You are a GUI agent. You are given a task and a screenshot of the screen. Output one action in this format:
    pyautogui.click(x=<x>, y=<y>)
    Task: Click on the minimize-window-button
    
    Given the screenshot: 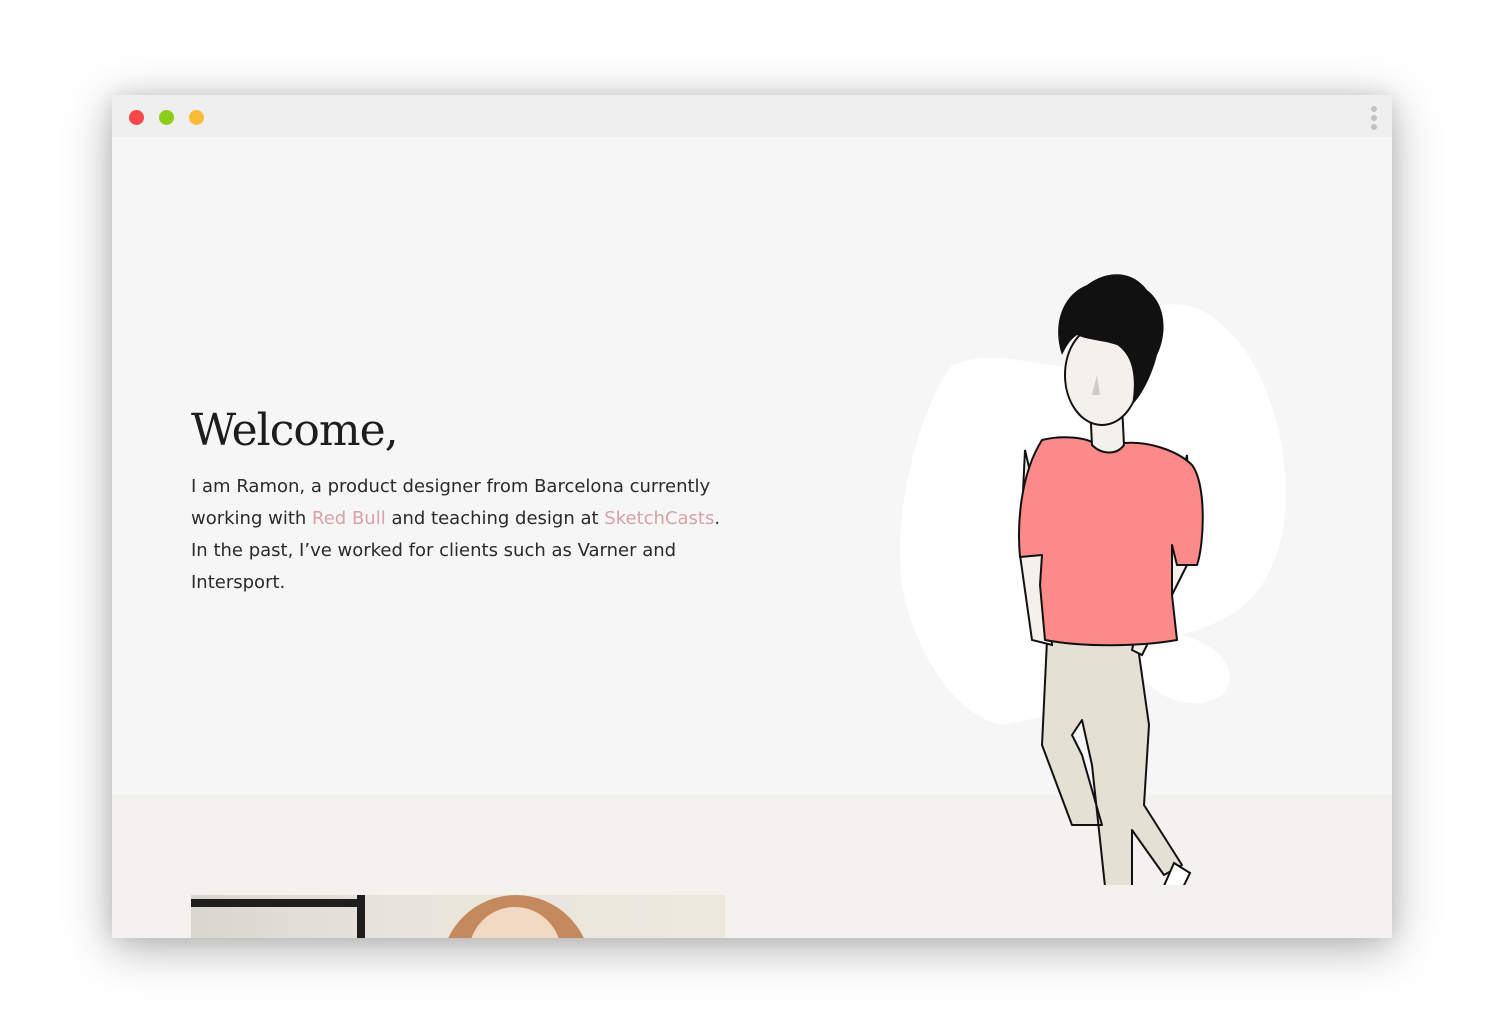 What is the action you would take?
    pyautogui.click(x=166, y=117)
    